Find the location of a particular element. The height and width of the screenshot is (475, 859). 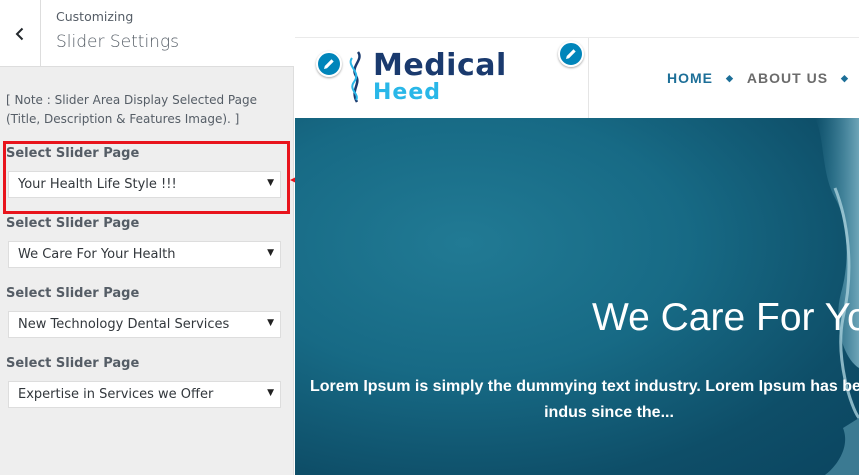

hero-title: We Care For Yo is located at coordinates (725, 317).